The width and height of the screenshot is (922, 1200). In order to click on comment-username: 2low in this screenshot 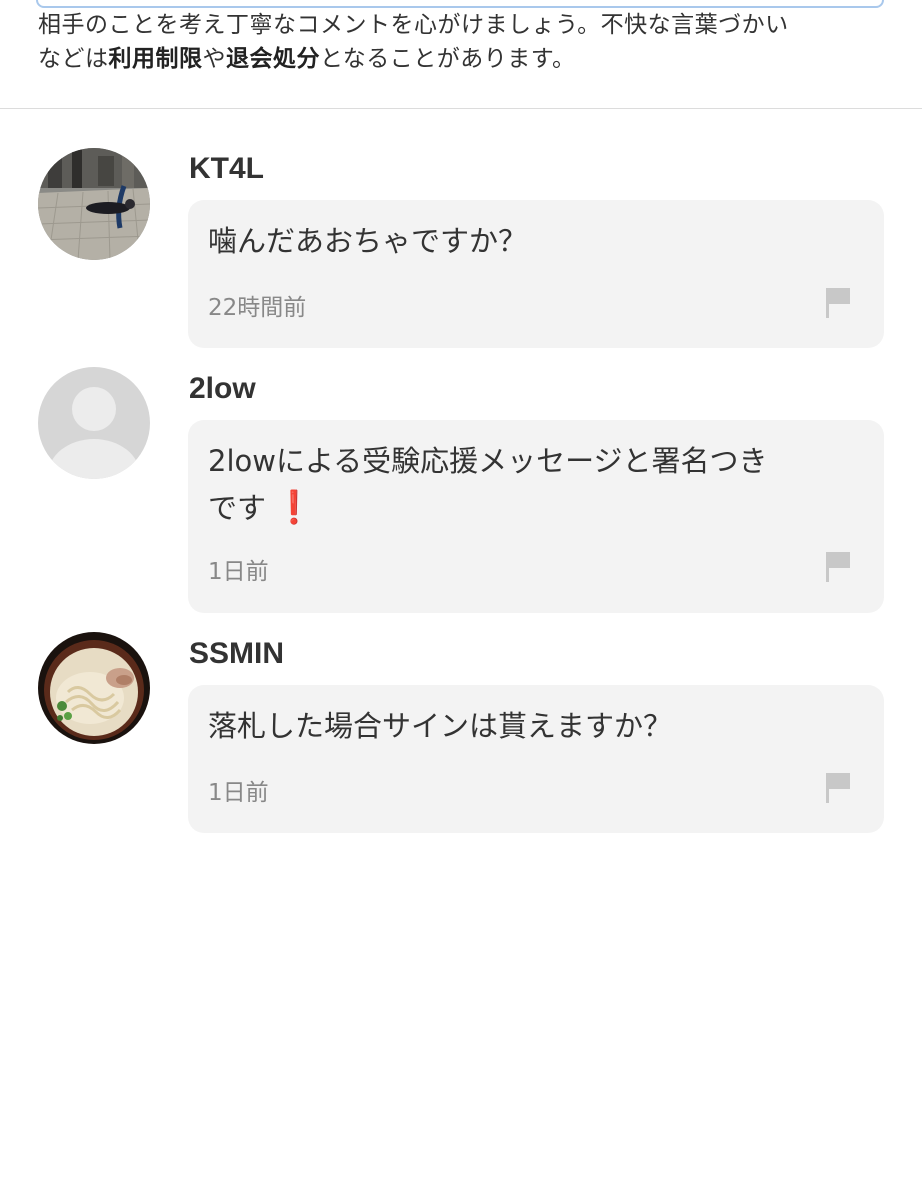, I will do `click(222, 389)`.